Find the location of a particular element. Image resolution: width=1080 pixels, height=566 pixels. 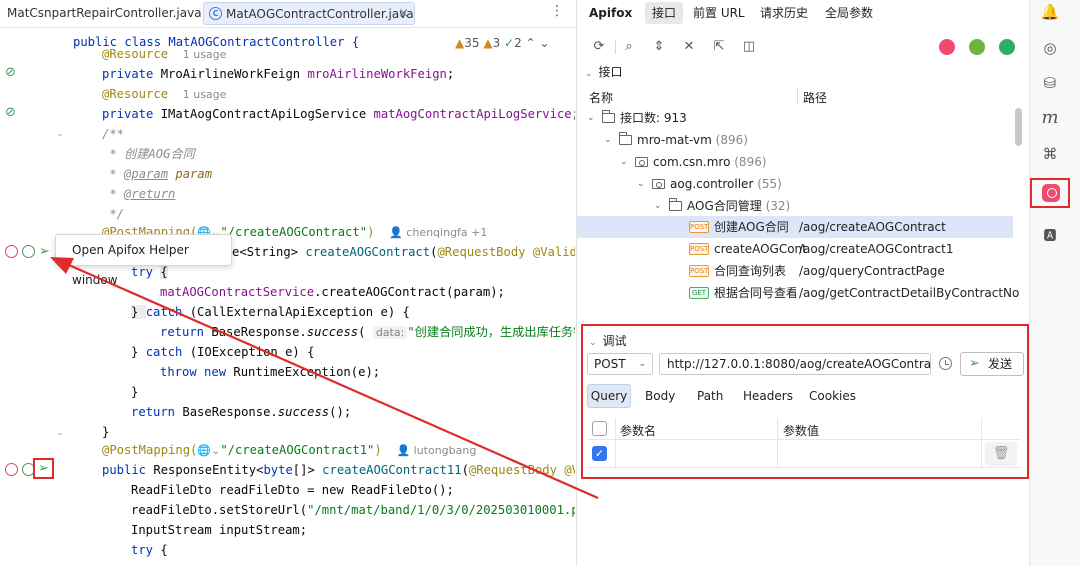

clock-icon is located at coordinates (945, 363).